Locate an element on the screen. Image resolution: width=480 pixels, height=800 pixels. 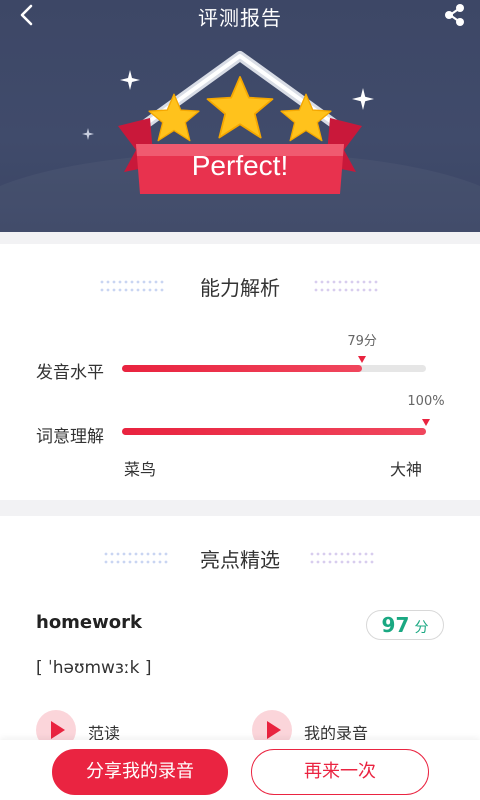
comprehension-label: 词意理解 is located at coordinates (70, 437).